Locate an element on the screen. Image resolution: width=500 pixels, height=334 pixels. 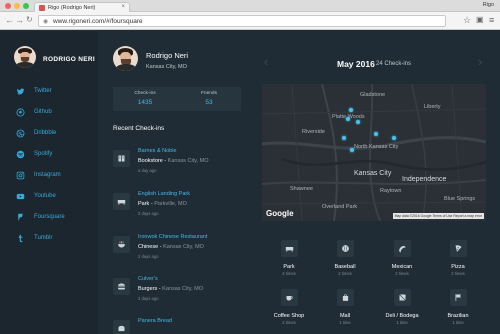
checkin-venue-name: Panera Bread is located at coordinates (155, 321).